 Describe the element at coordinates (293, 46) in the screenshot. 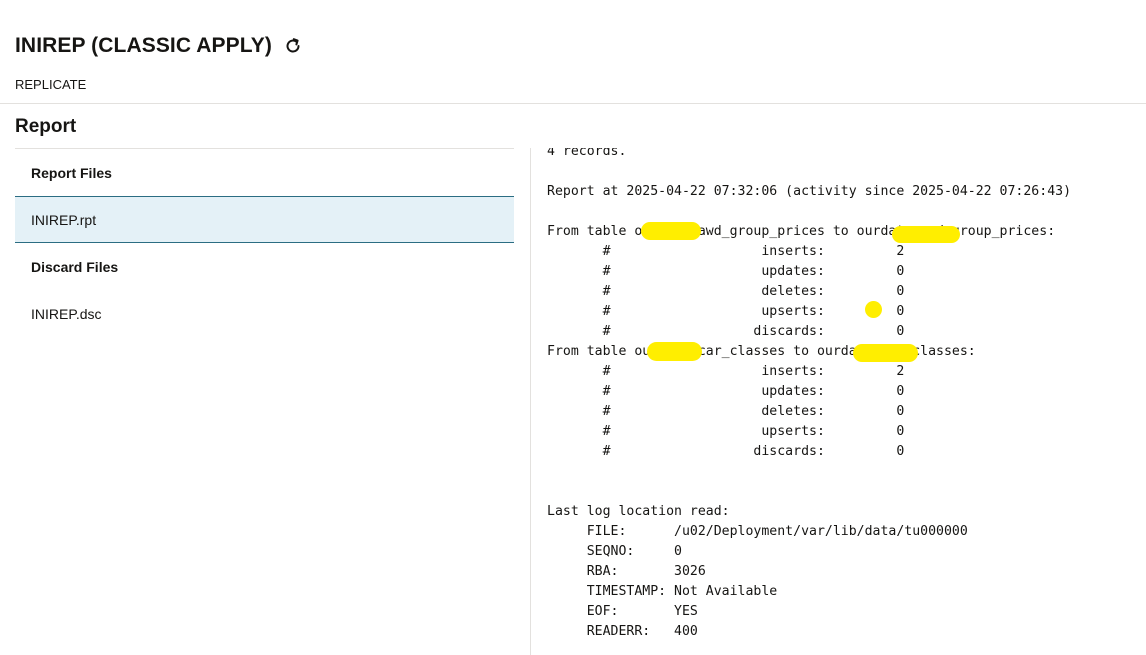

I see `refresh-icon` at that location.